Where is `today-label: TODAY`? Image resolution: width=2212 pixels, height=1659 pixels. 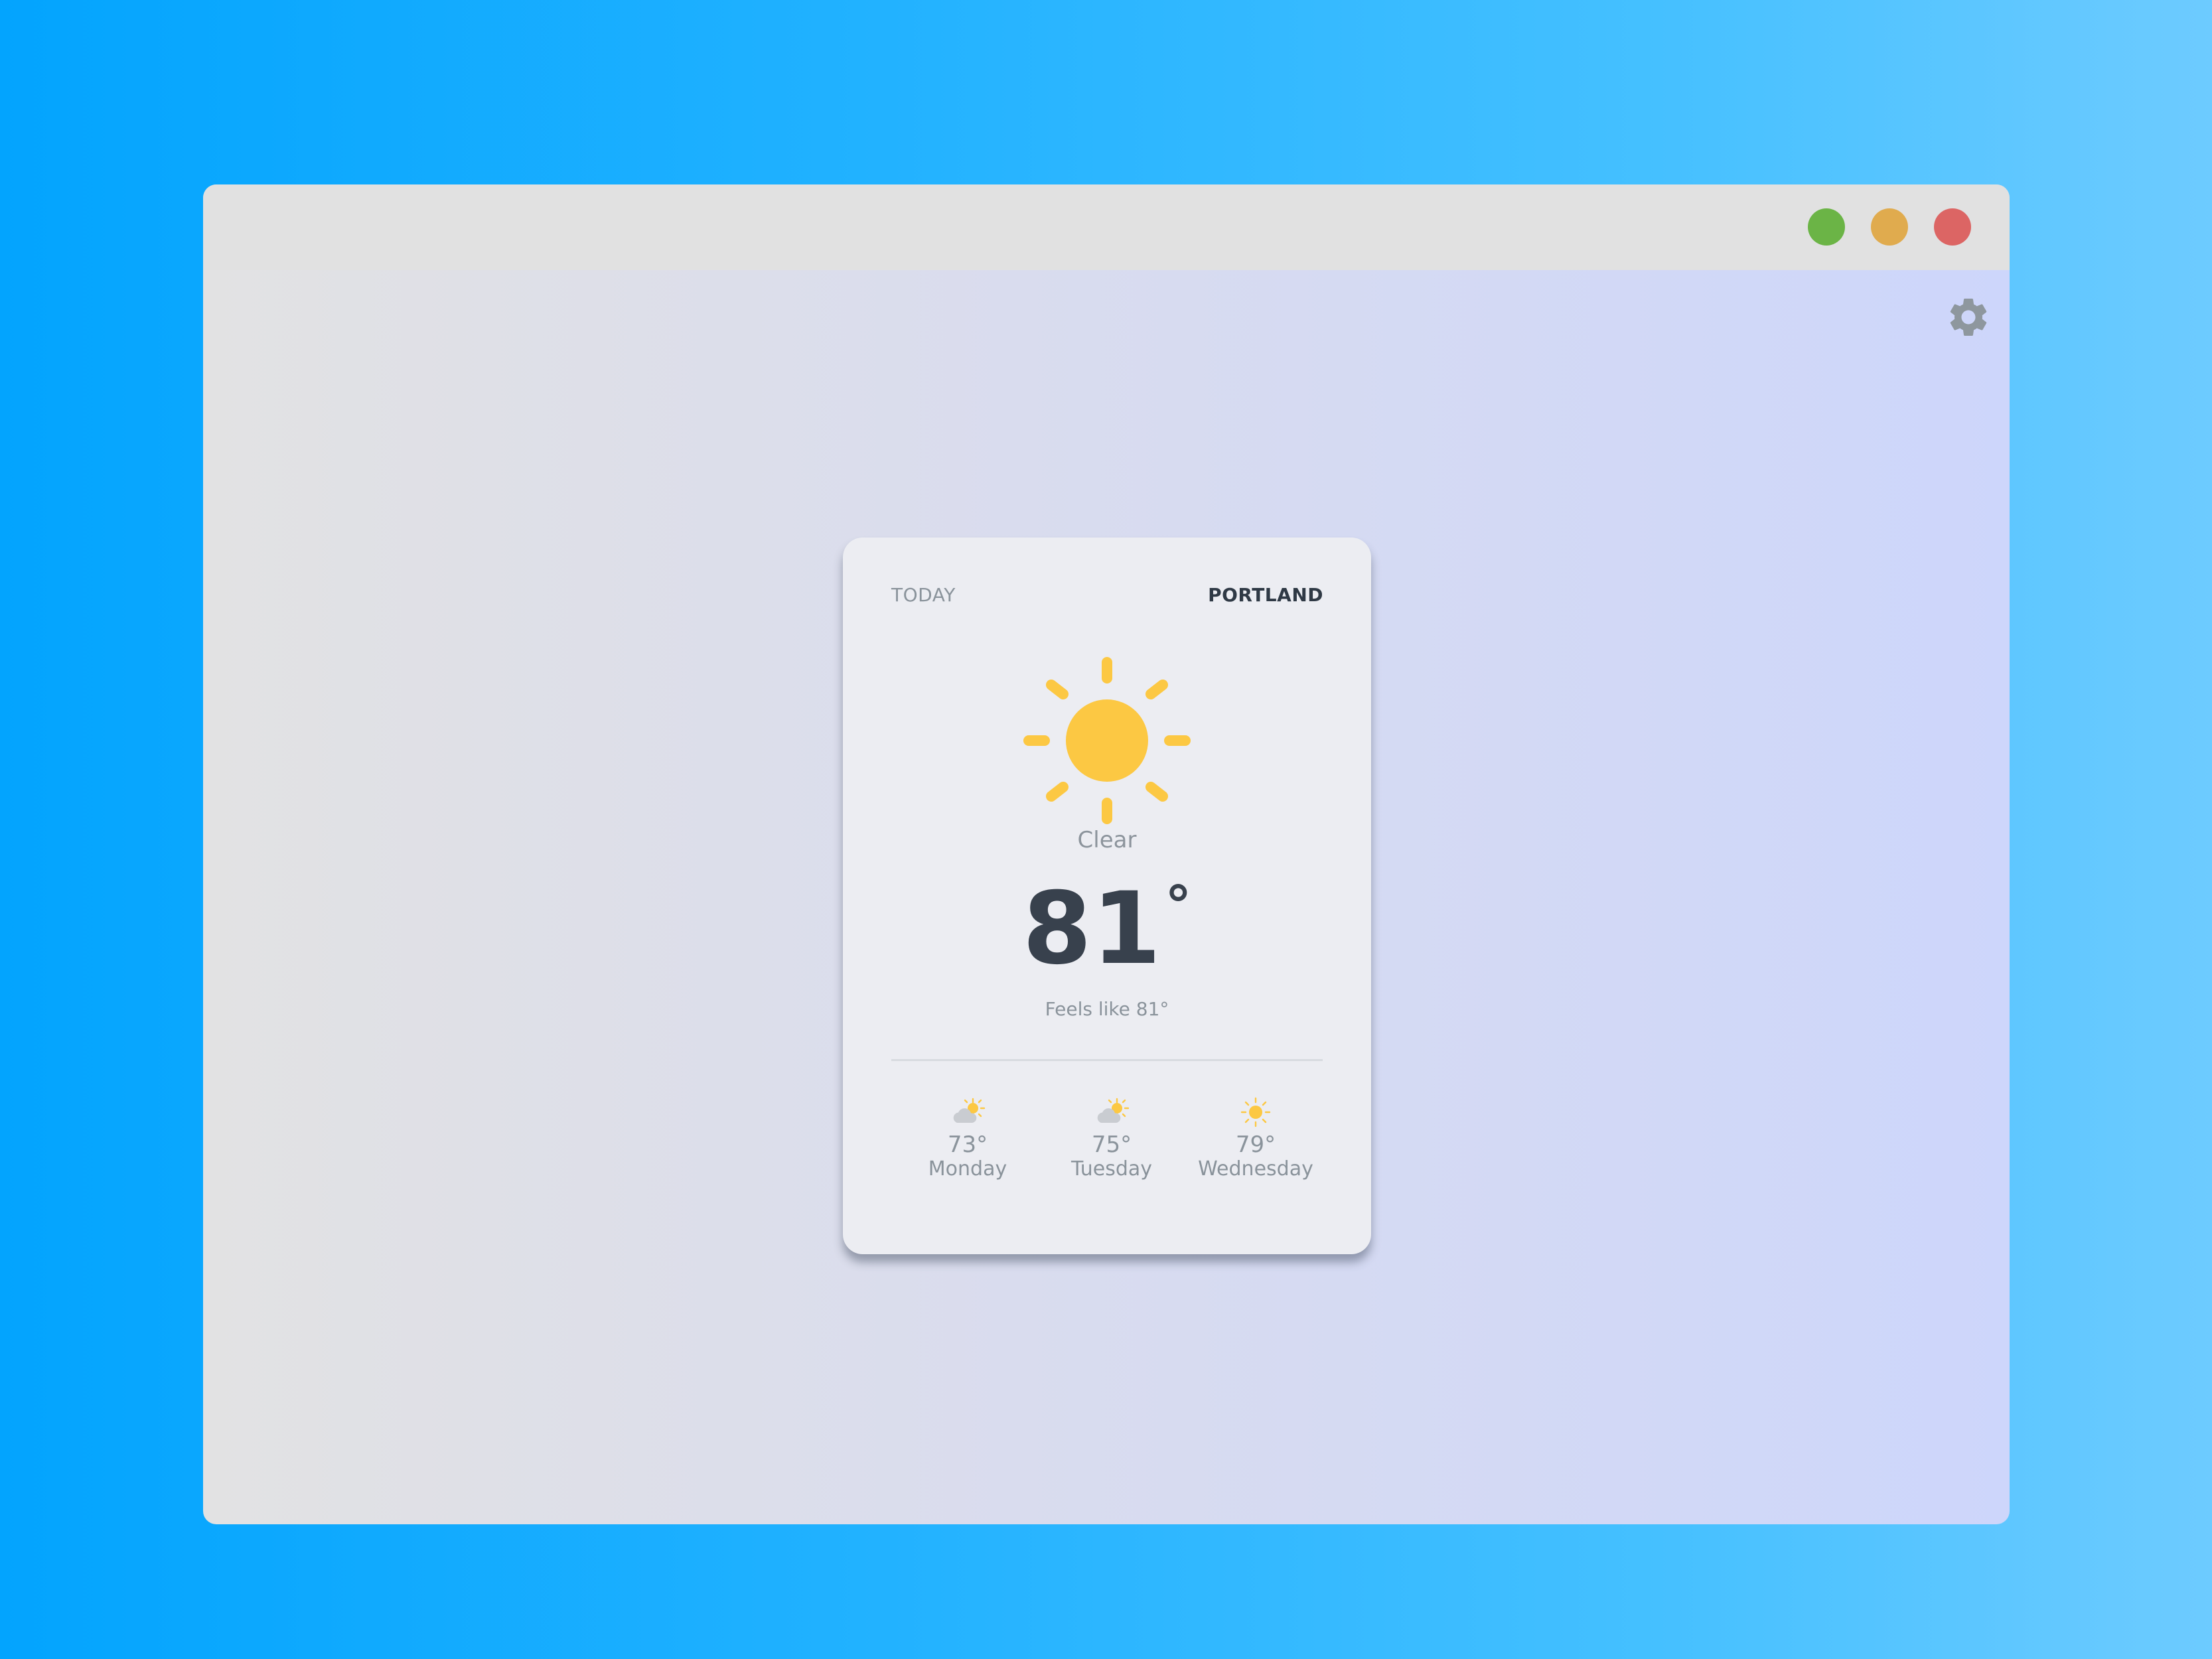
today-label: TODAY is located at coordinates (924, 595).